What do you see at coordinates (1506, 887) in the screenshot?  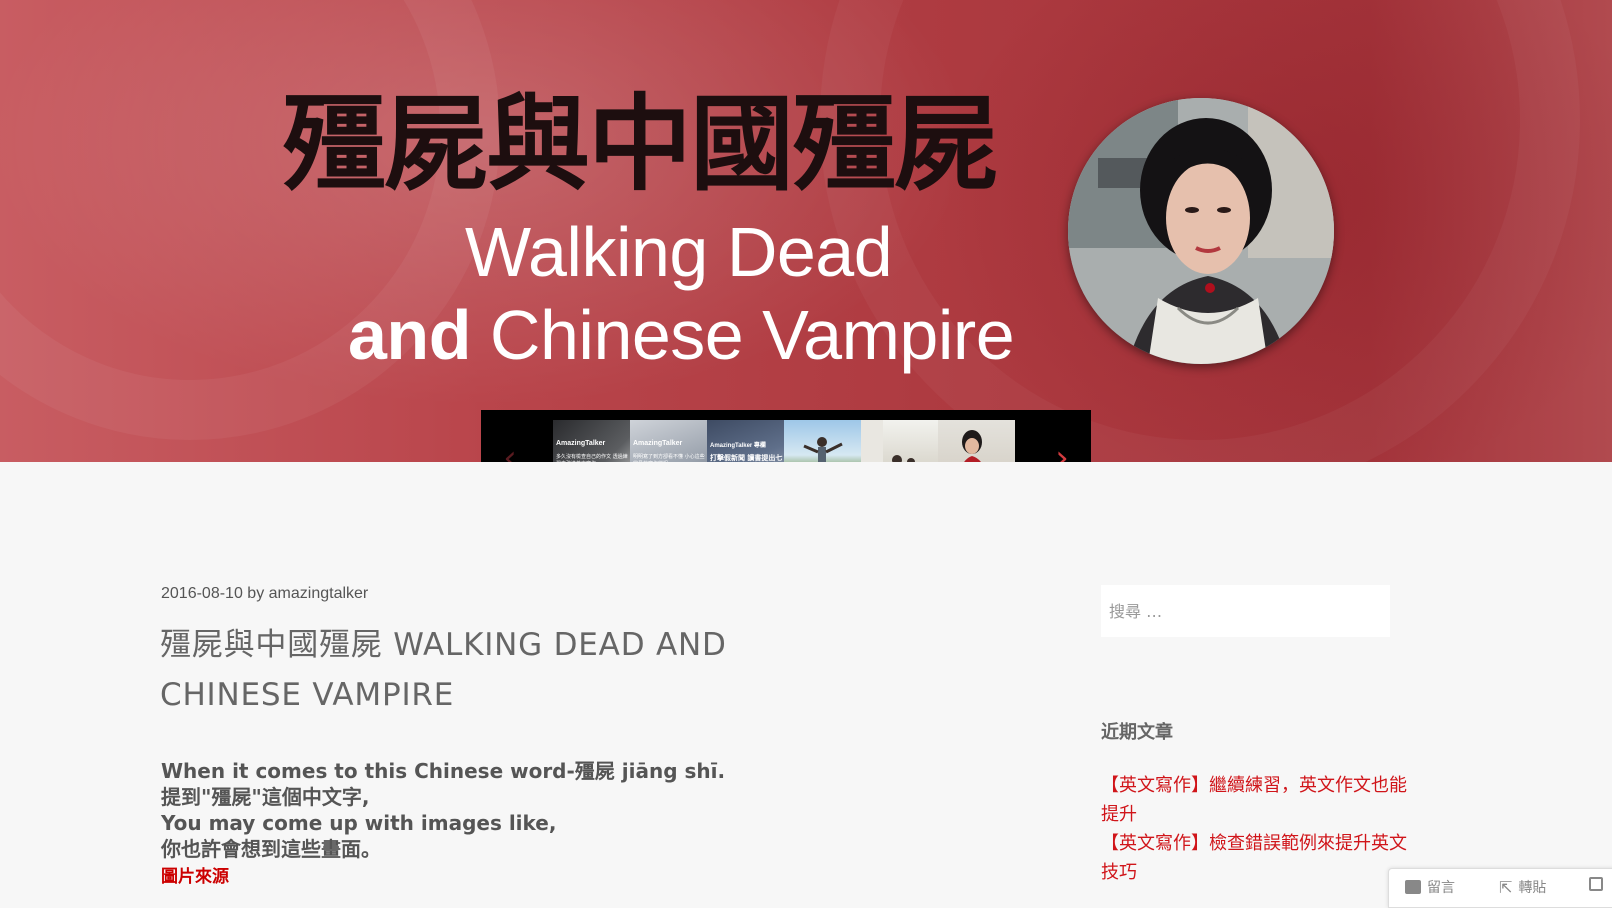 I see `reblog-icon: ⇱` at bounding box center [1506, 887].